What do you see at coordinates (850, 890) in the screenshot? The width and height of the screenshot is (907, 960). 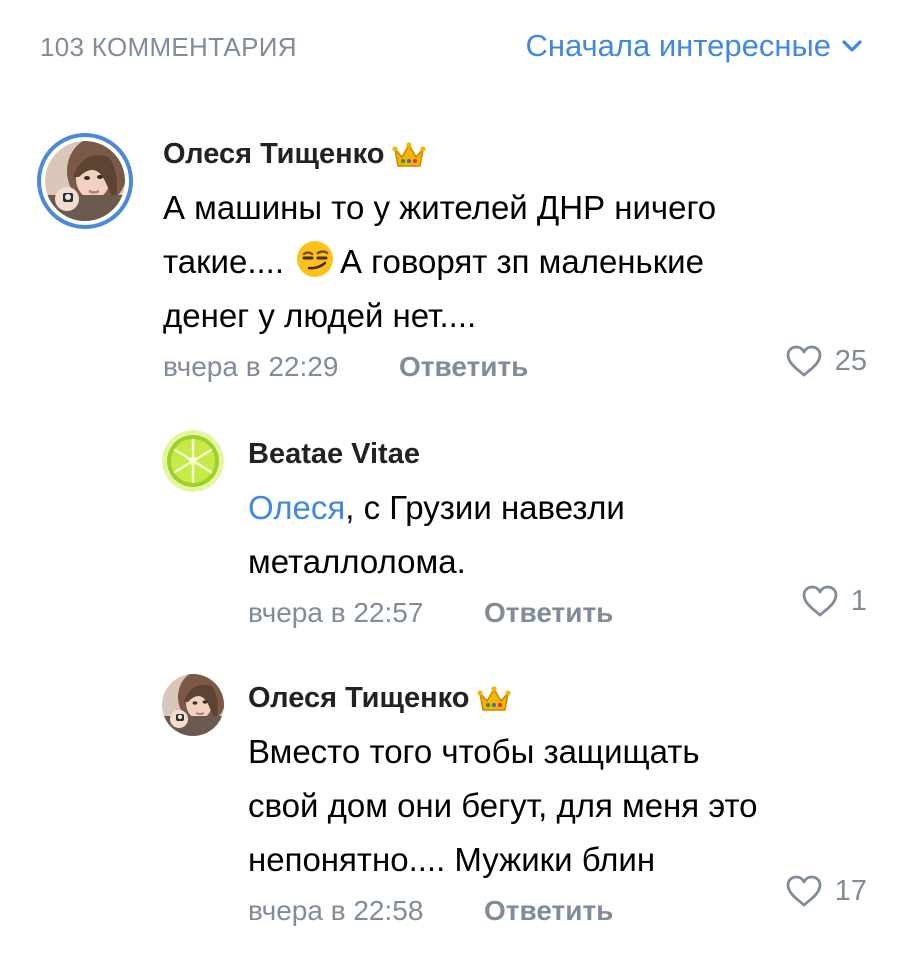 I see `like-count: 17` at bounding box center [850, 890].